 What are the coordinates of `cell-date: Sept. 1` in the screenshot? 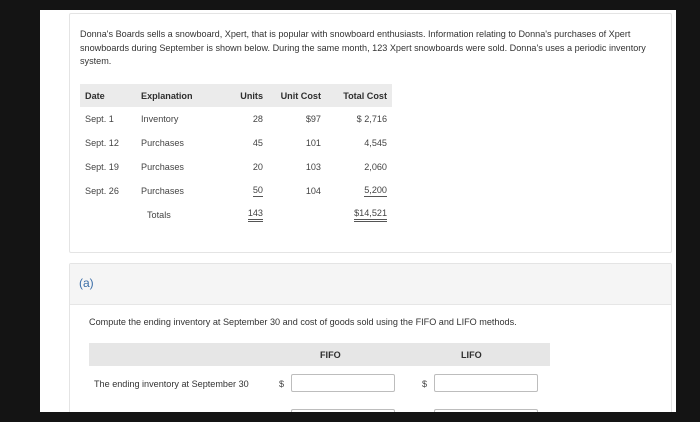 It's located at (99, 119).